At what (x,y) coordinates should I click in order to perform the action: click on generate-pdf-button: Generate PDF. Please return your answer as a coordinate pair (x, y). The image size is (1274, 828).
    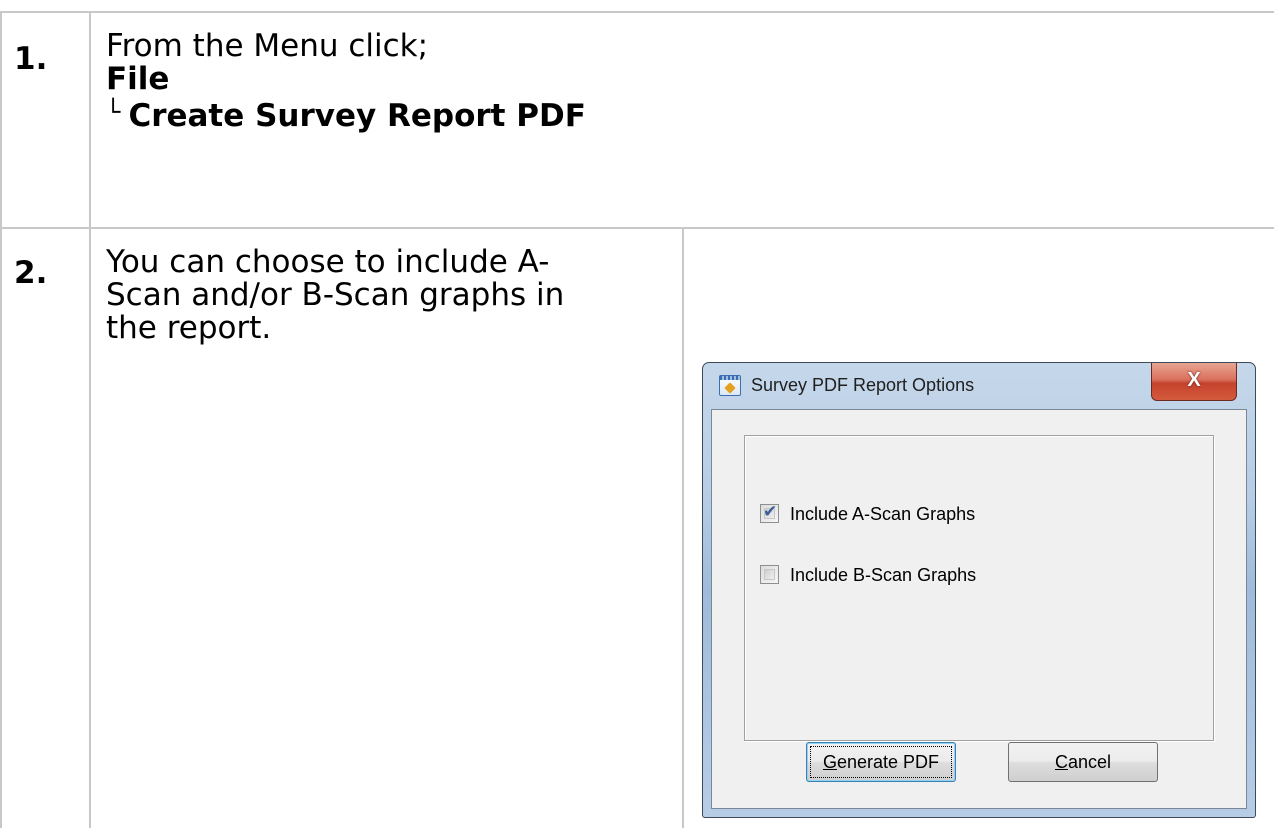
    Looking at the image, I should click on (881, 762).